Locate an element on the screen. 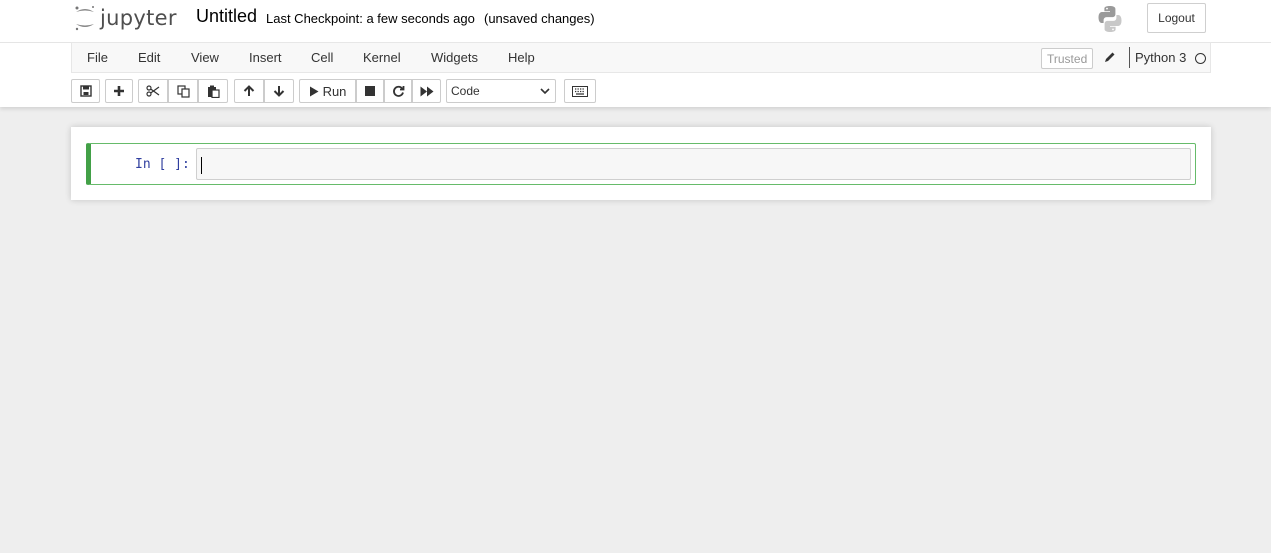 The image size is (1271, 553). arrow-down-icon is located at coordinates (279, 91).